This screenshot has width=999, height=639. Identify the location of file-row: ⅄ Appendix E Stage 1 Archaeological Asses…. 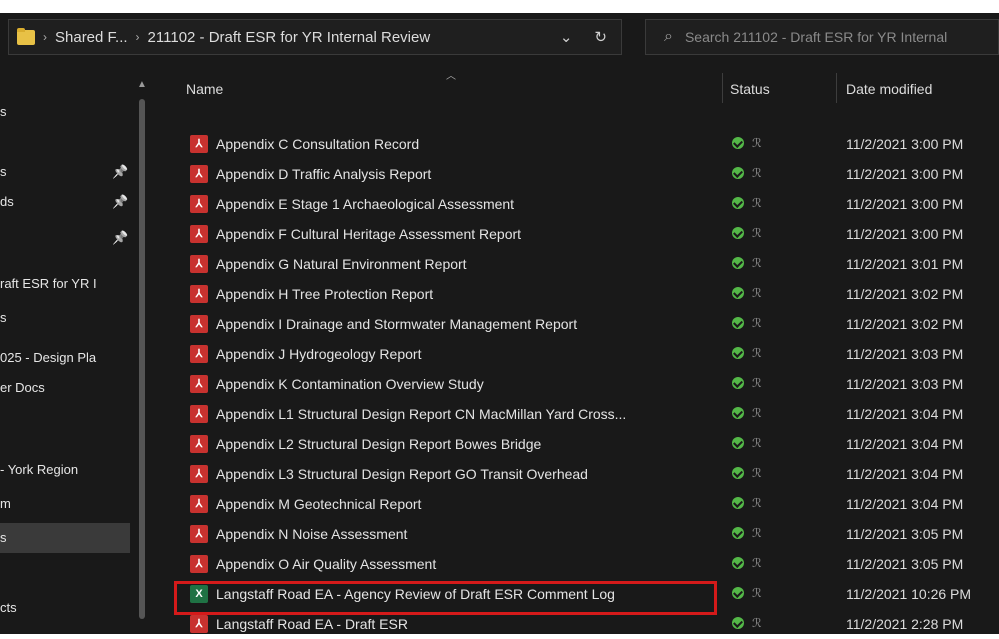
(577, 204).